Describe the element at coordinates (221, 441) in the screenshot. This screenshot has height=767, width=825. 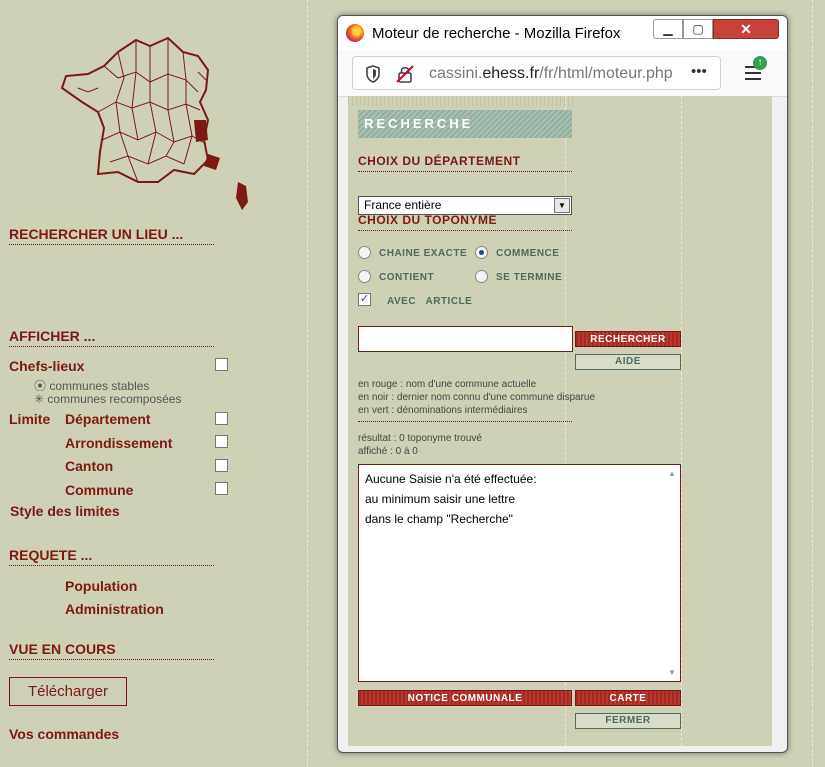
I see `arrondissement-checkbox` at that location.